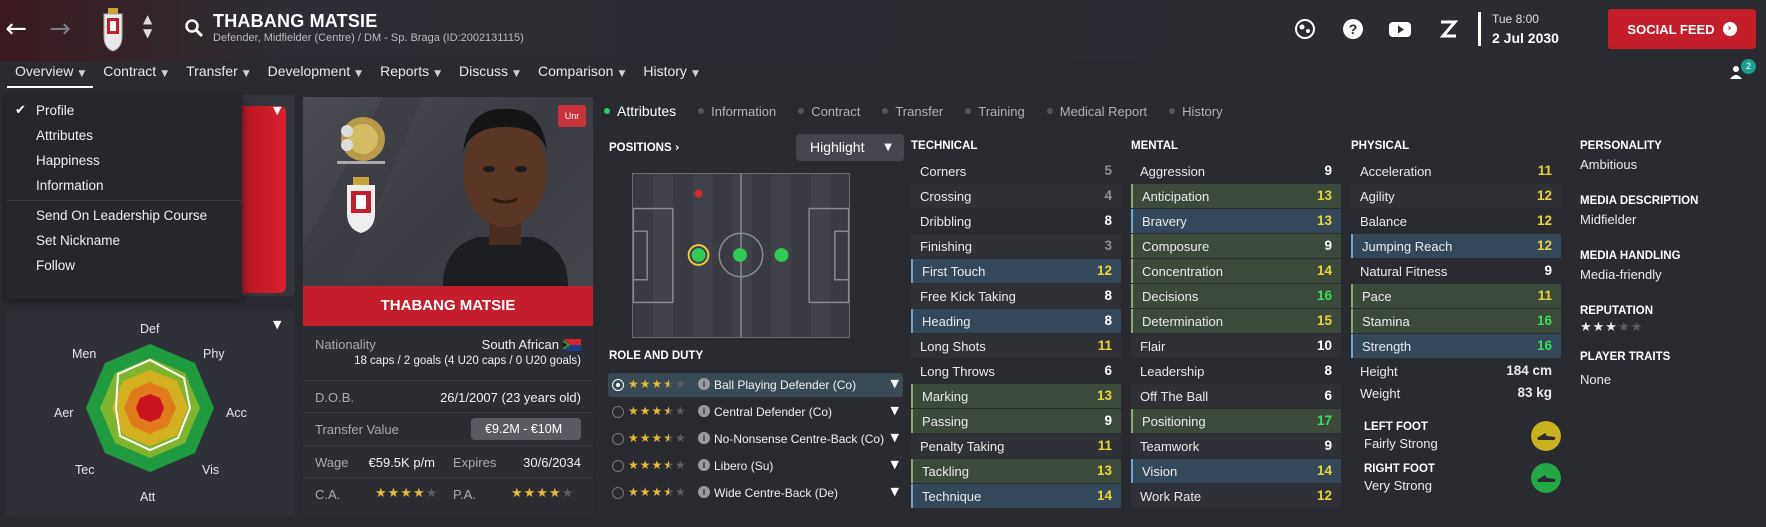 This screenshot has width=1766, height=527. What do you see at coordinates (124, 185) in the screenshot?
I see `dropdown-item-information: Information` at bounding box center [124, 185].